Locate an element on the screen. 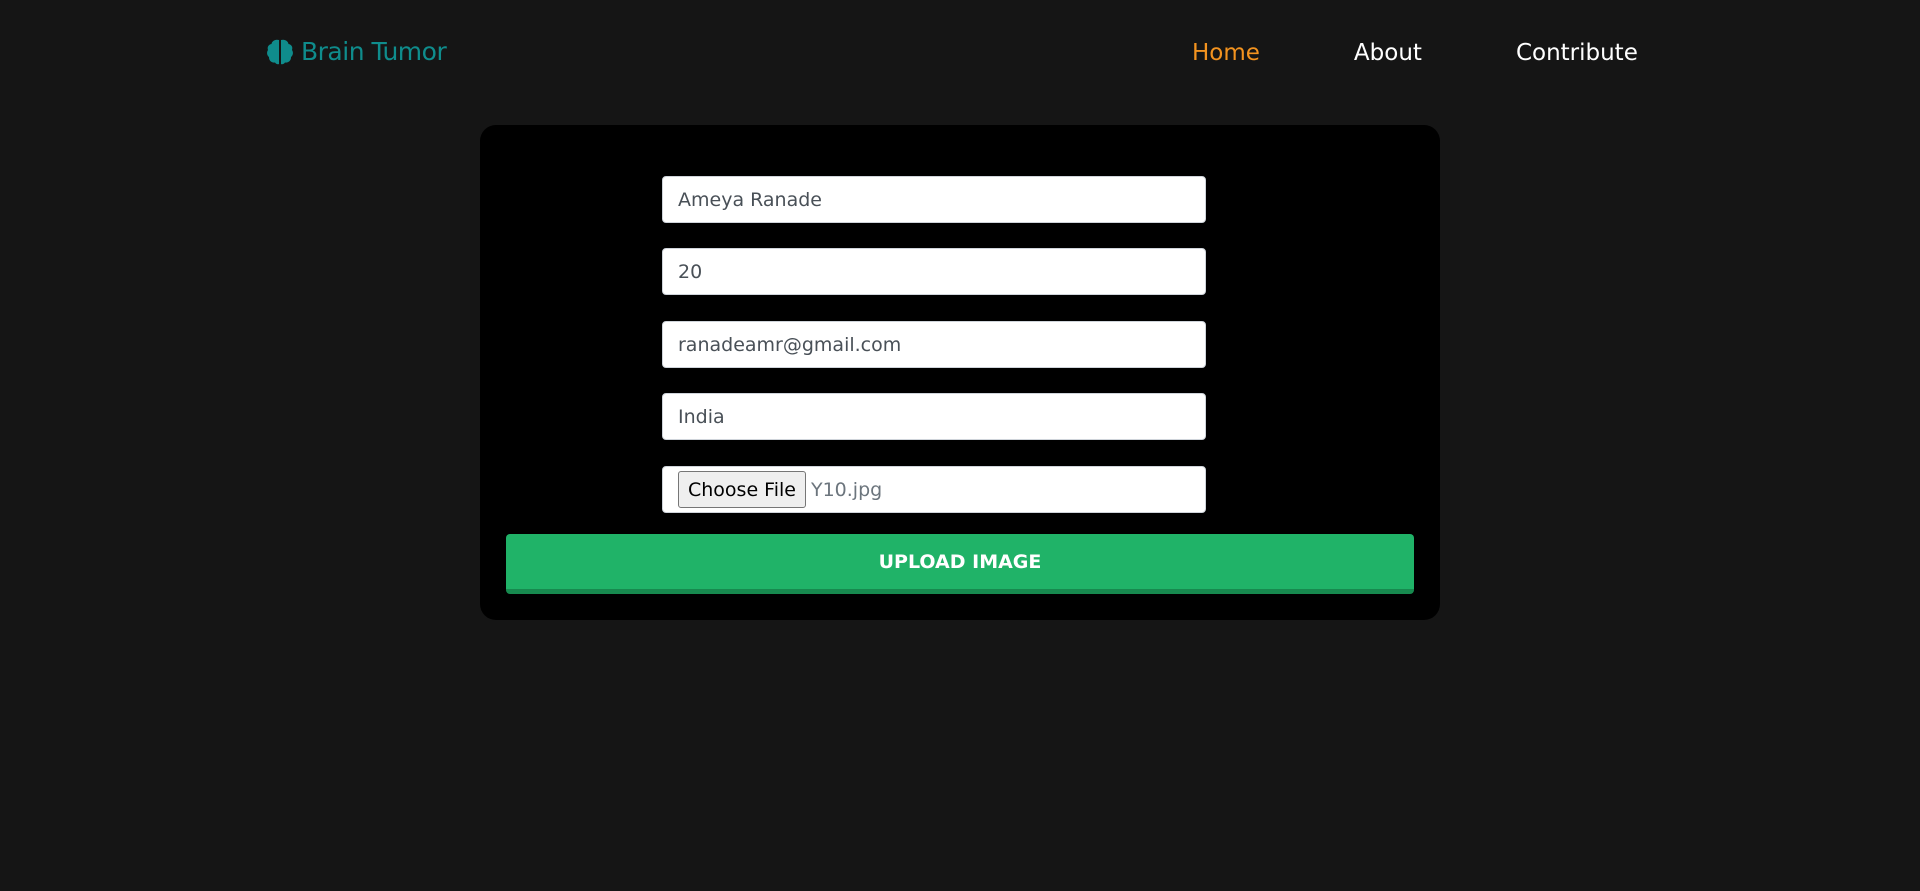 Image resolution: width=1920 pixels, height=891 pixels. brand-logo: Brain Tumor is located at coordinates (356, 52).